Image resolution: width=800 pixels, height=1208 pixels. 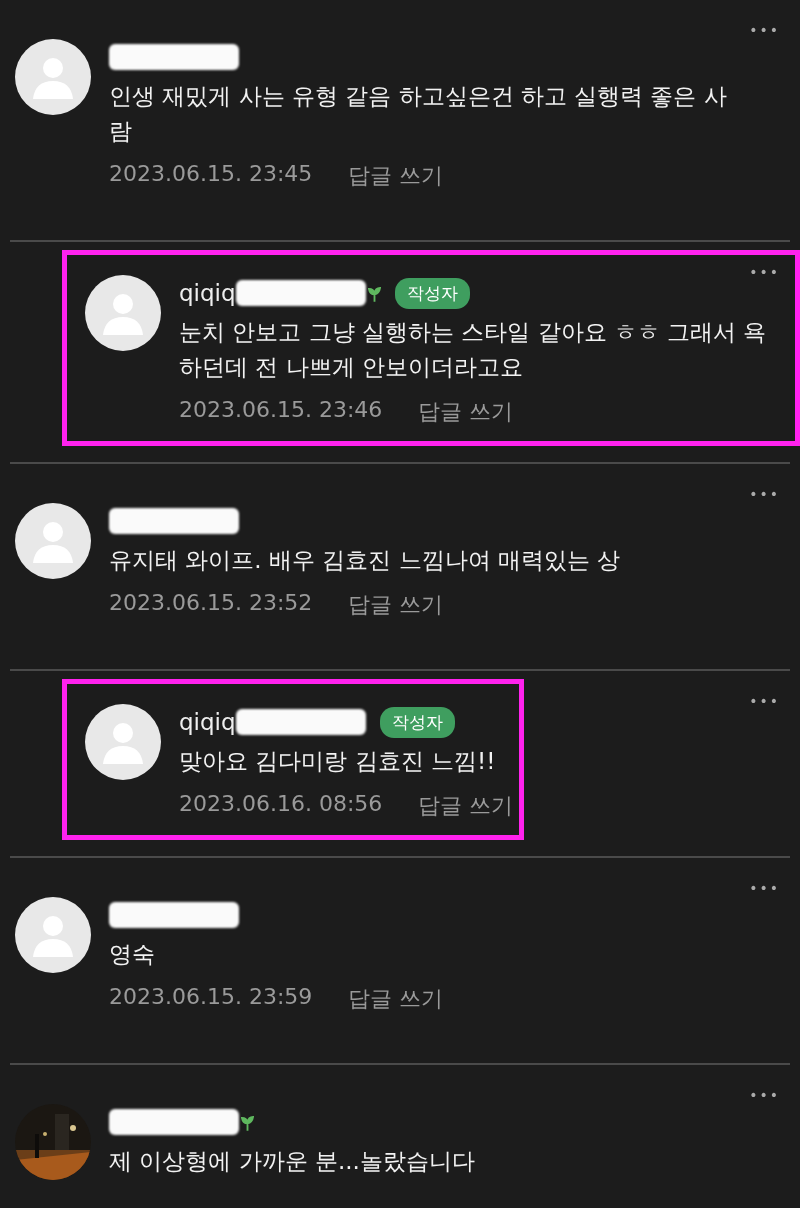 I want to click on comment-date: 2023.06.15. 23:52, so click(x=211, y=603).